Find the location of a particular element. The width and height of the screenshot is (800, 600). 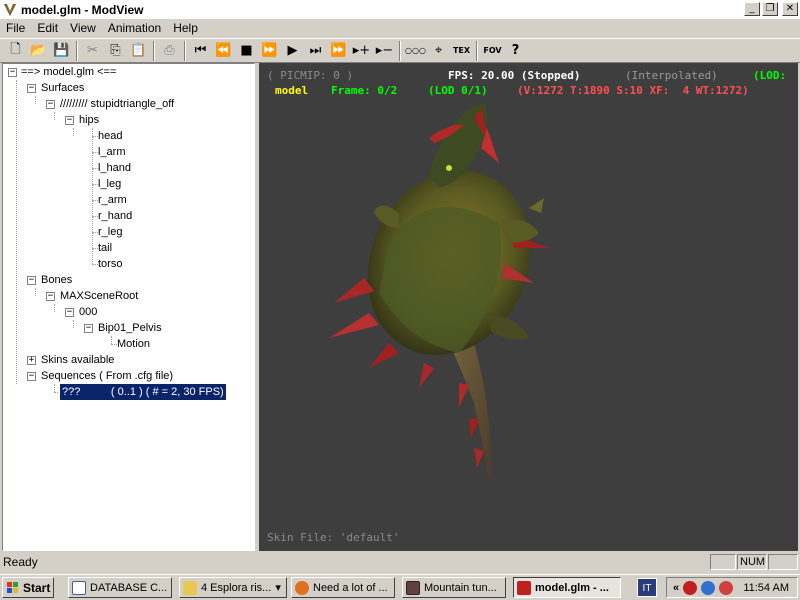

language-indicator: IT is located at coordinates (647, 587).